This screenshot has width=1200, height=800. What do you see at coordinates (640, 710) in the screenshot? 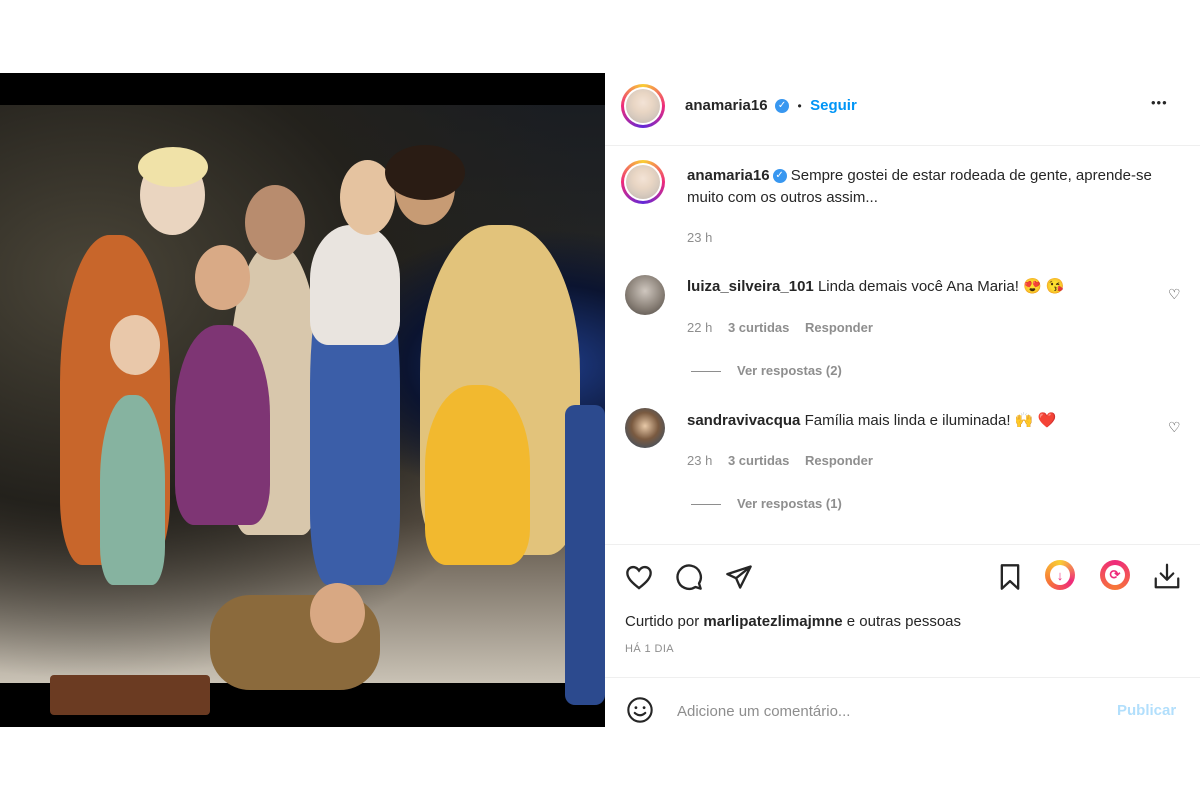
I see `emoji-icon` at bounding box center [640, 710].